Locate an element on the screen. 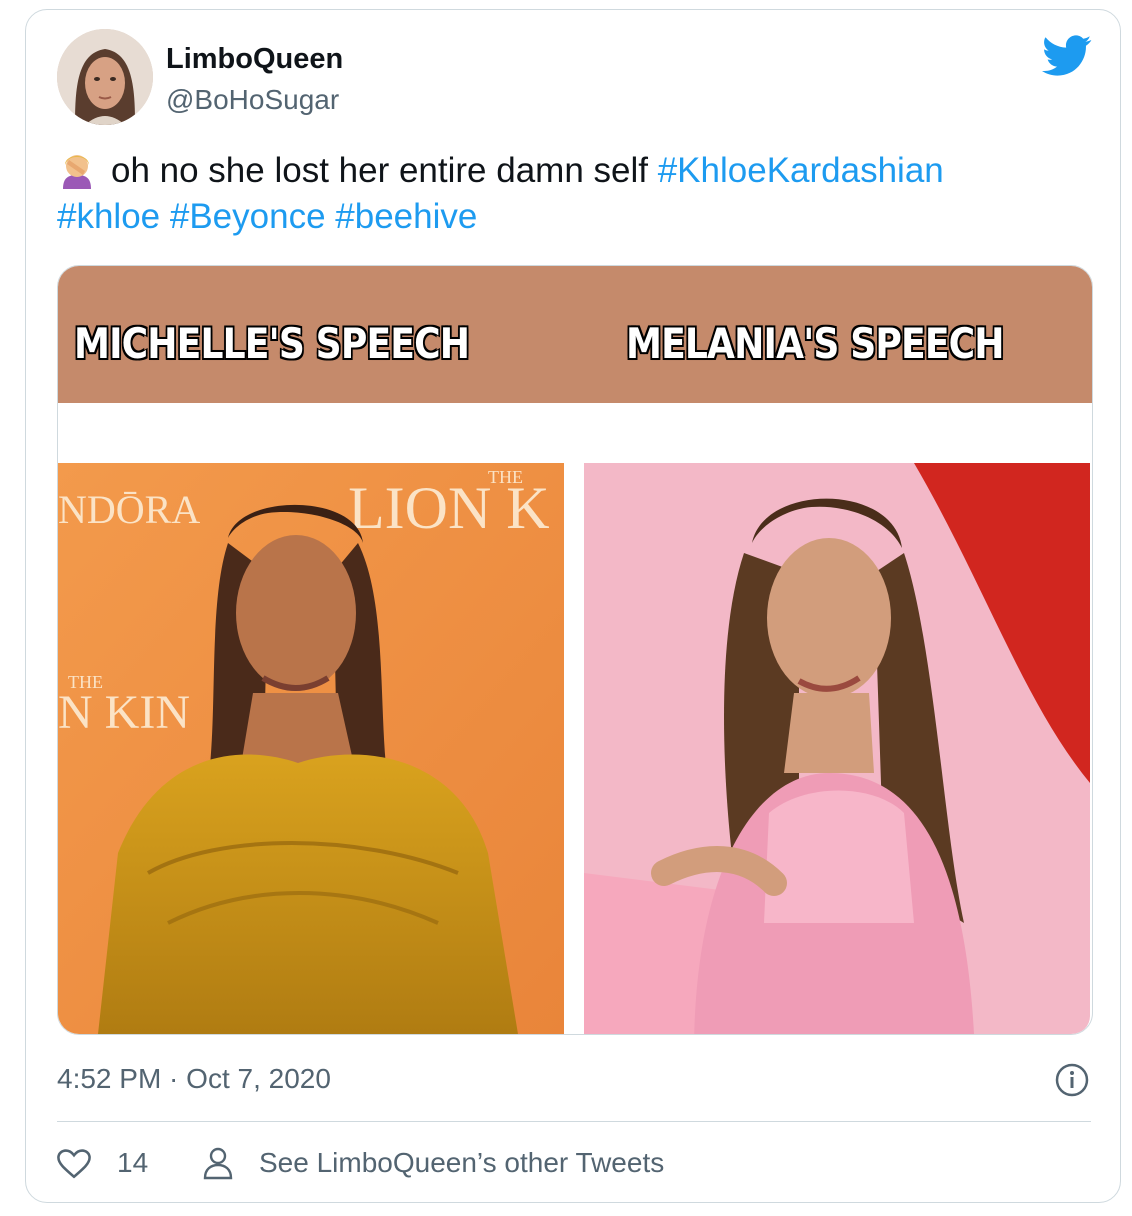  divider is located at coordinates (574, 1121).